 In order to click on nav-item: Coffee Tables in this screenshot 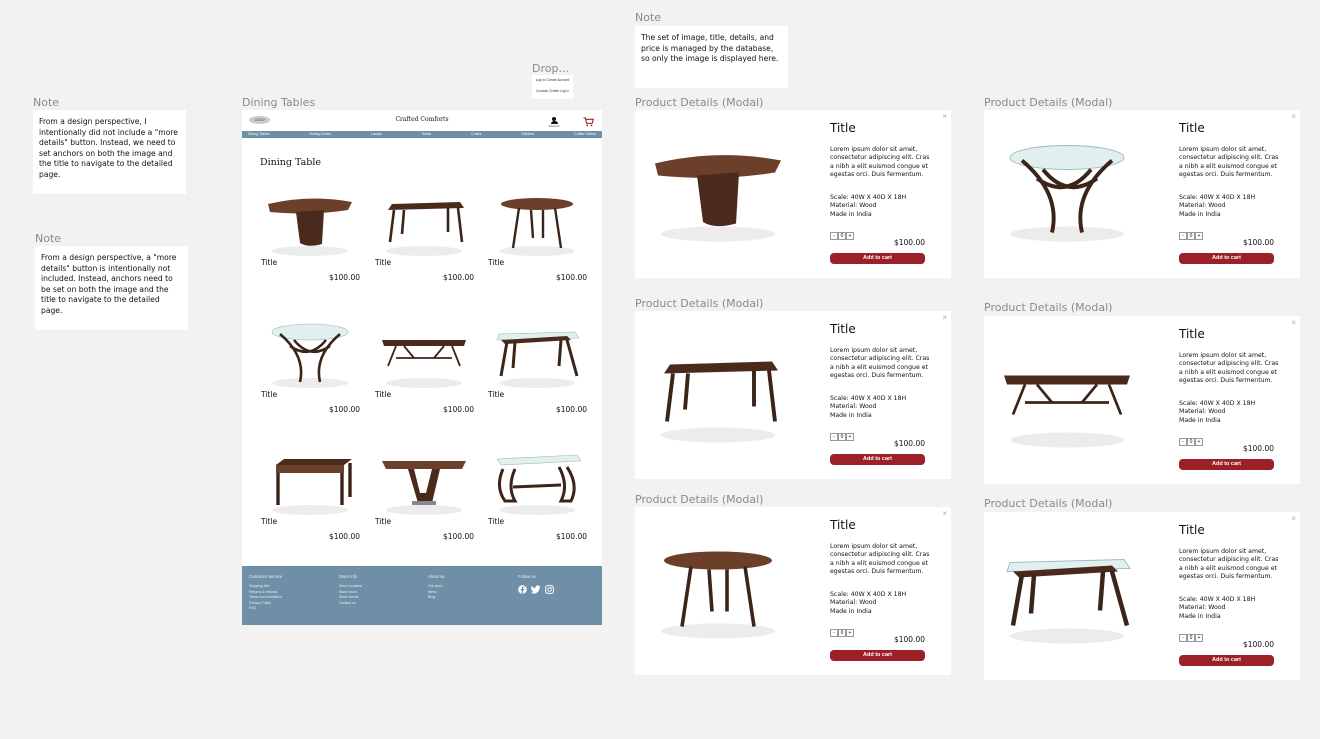, I will do `click(585, 134)`.